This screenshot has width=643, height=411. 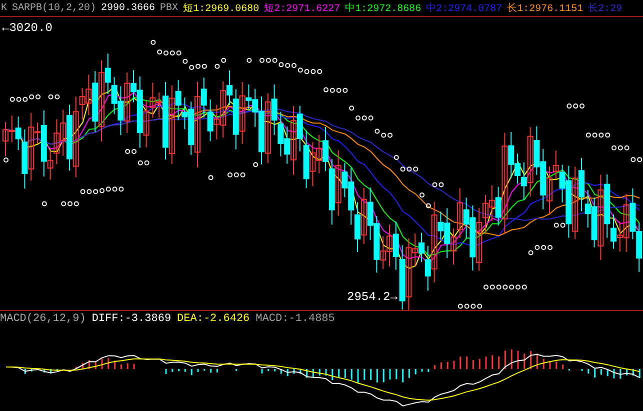 I want to click on low-price-label: 2954.2→, so click(x=372, y=297).